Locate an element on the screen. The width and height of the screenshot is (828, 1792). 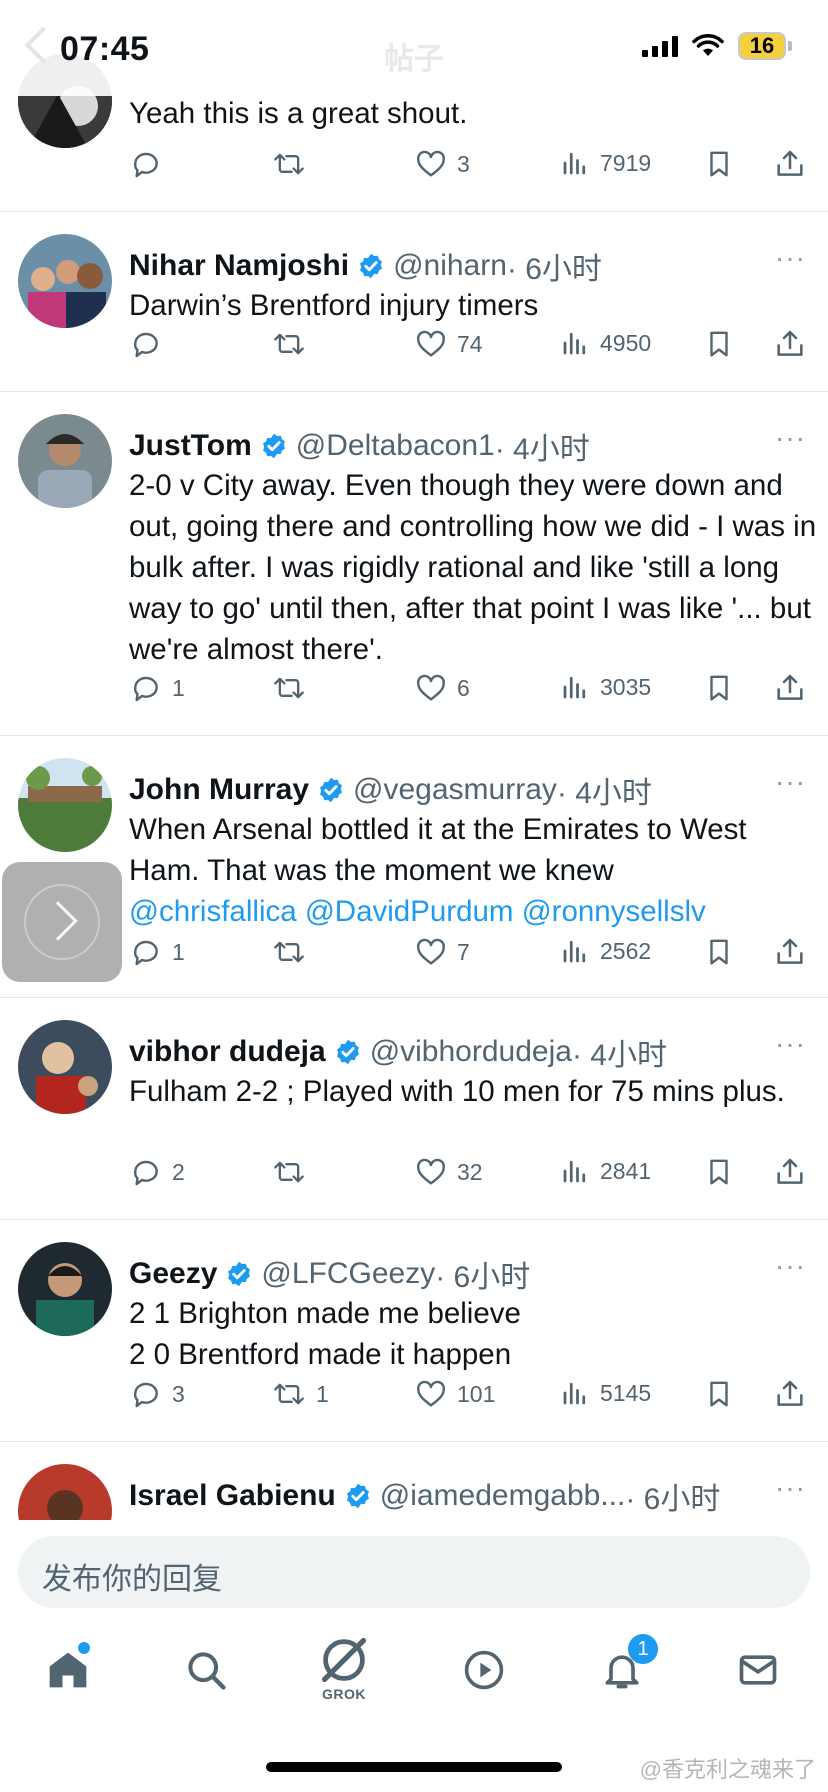
views-button: 2841 is located at coordinates (605, 1171).